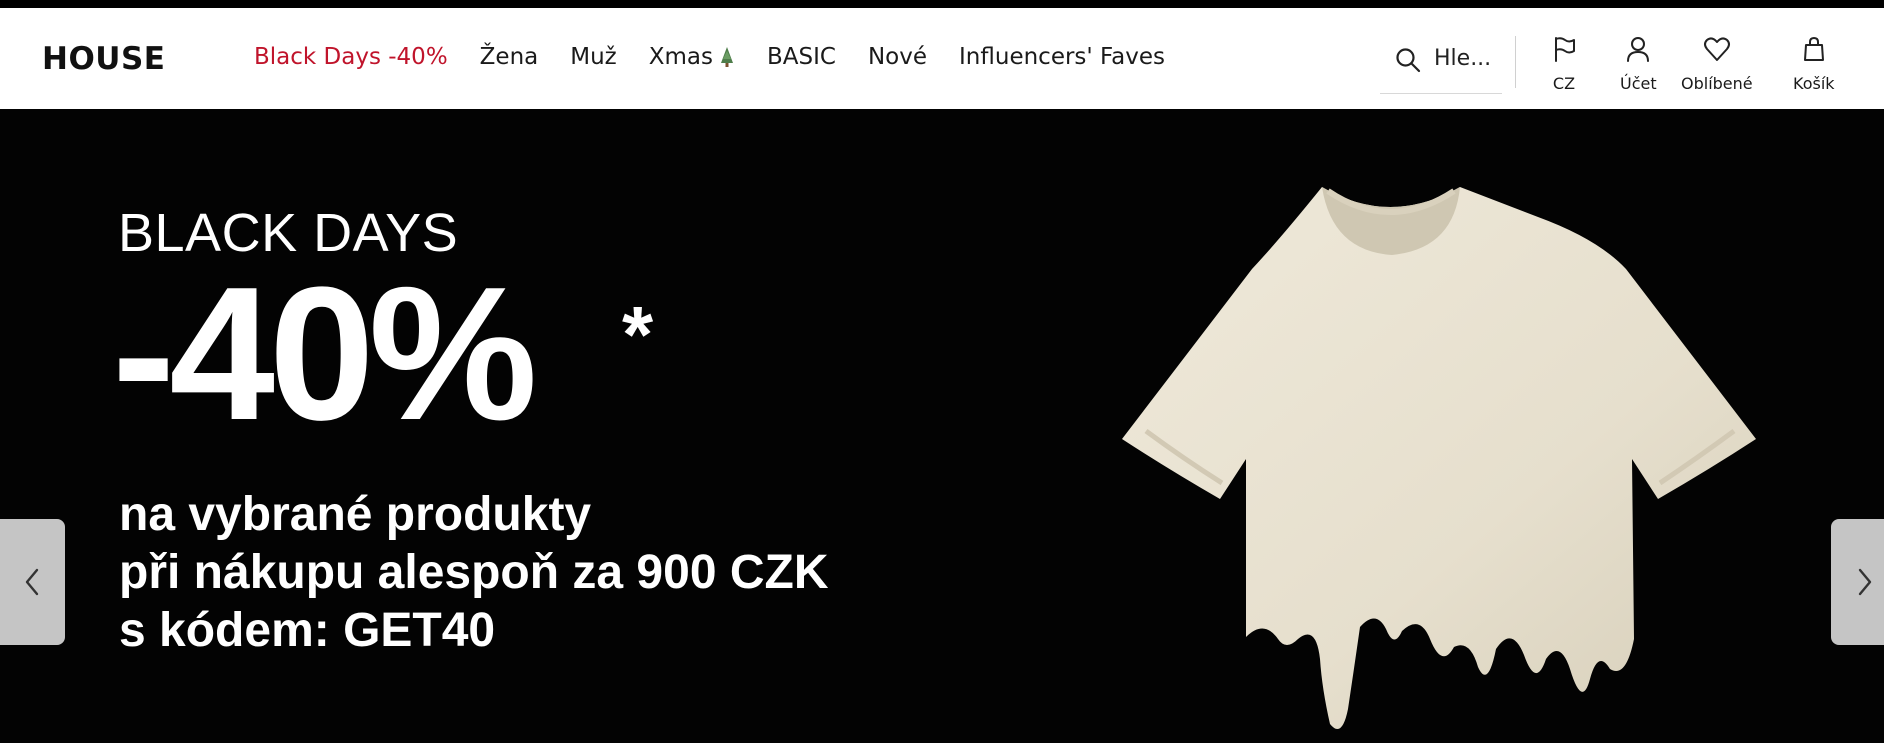  I want to click on account-label: Účet, so click(1638, 83).